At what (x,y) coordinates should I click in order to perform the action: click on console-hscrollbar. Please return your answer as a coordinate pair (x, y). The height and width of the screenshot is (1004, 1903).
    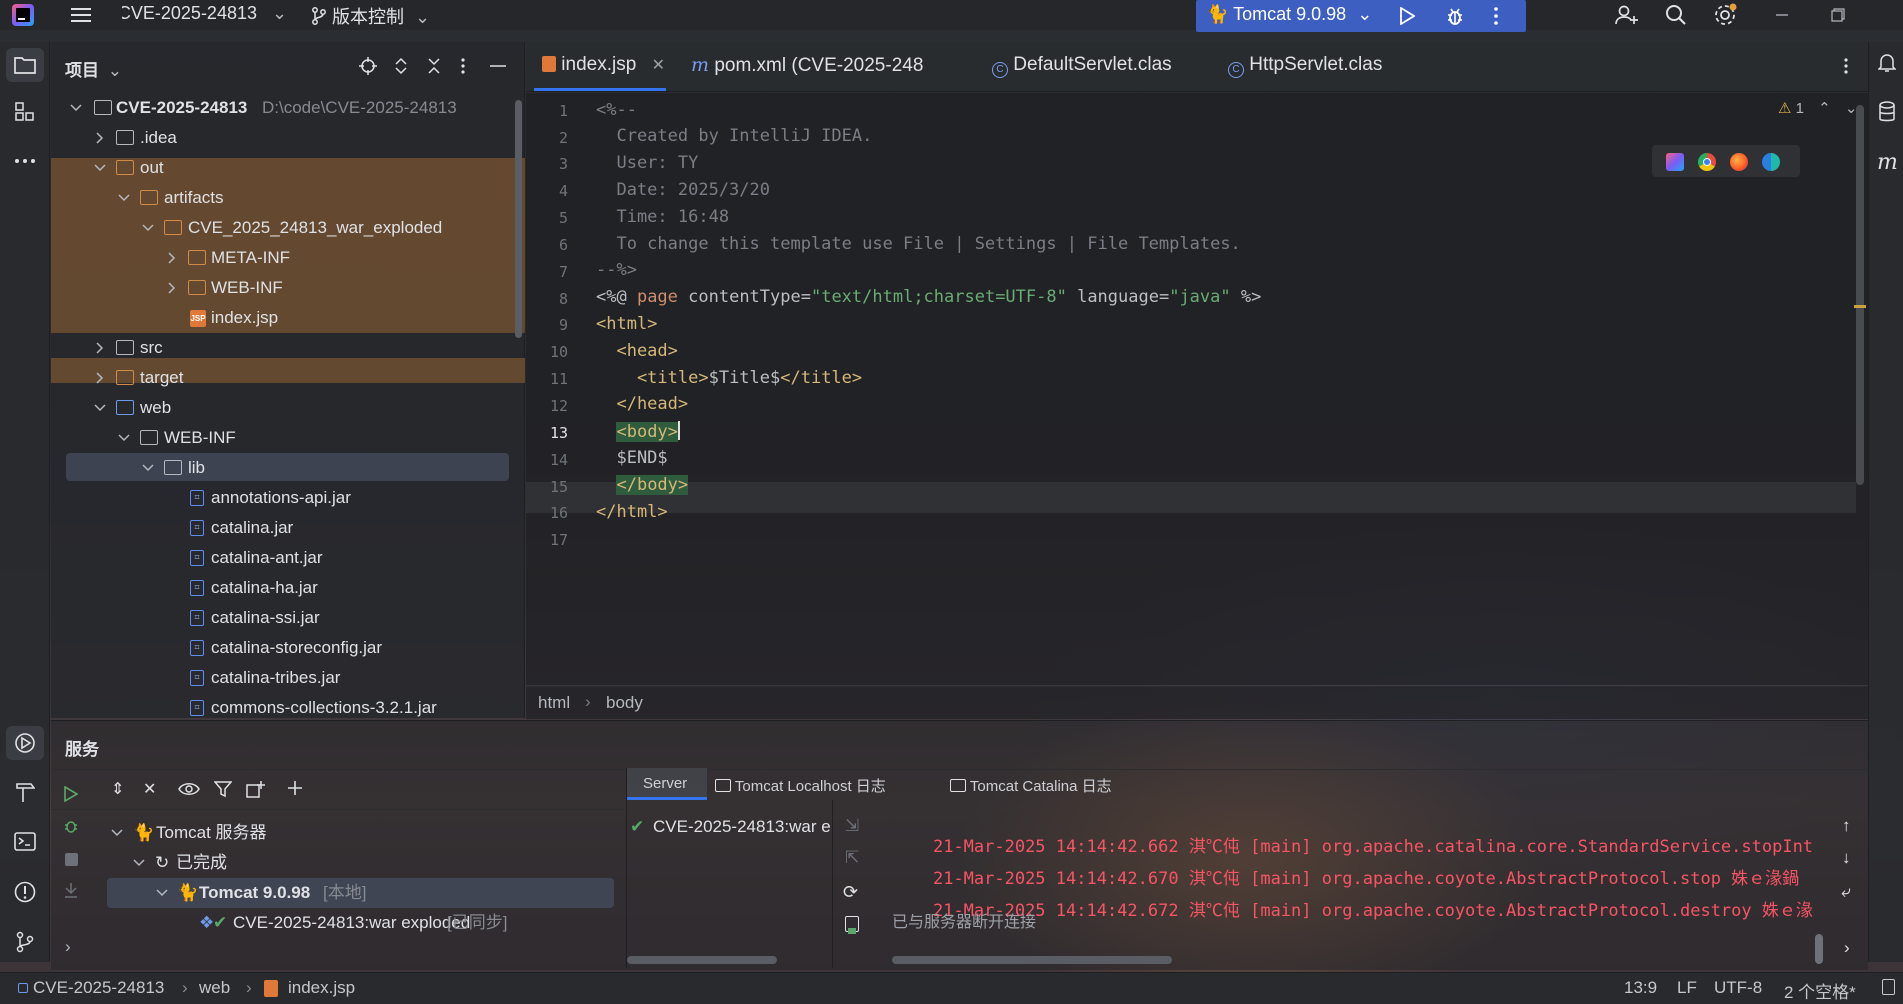
    Looking at the image, I should click on (1032, 960).